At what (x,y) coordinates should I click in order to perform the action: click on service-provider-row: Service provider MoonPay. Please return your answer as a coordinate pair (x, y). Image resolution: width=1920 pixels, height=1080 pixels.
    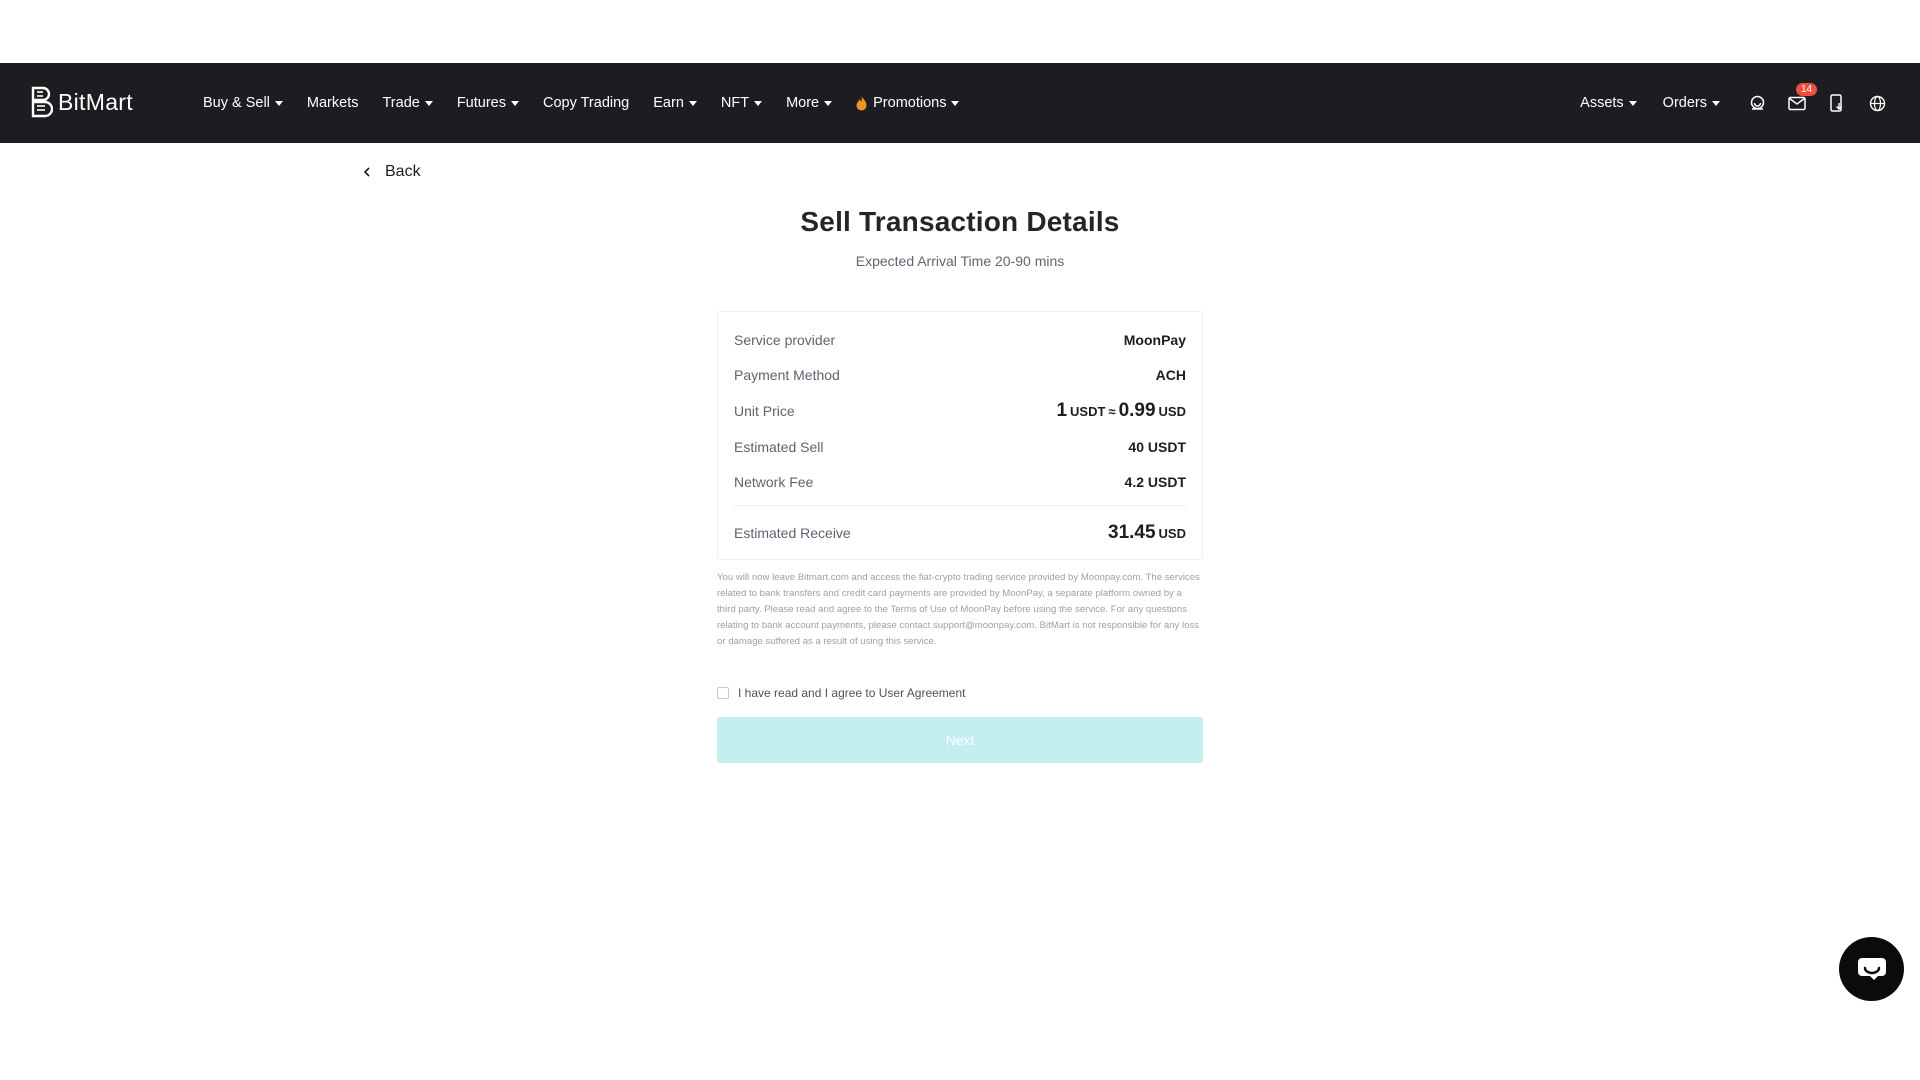
    Looking at the image, I should click on (960, 340).